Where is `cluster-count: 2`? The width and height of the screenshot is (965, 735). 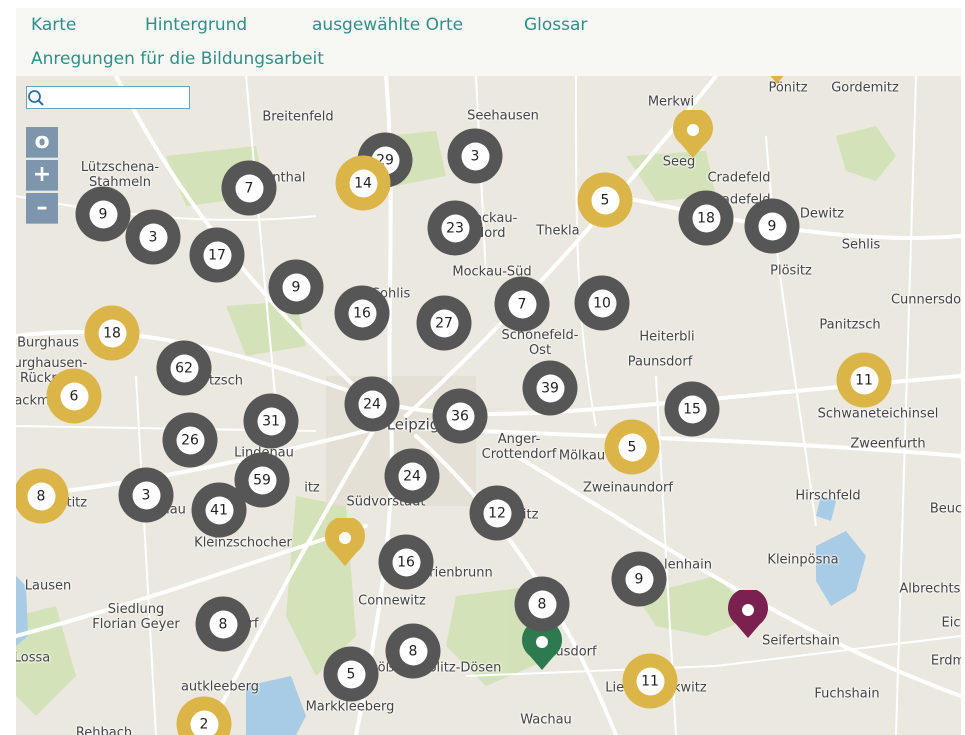
cluster-count: 2 is located at coordinates (204, 722).